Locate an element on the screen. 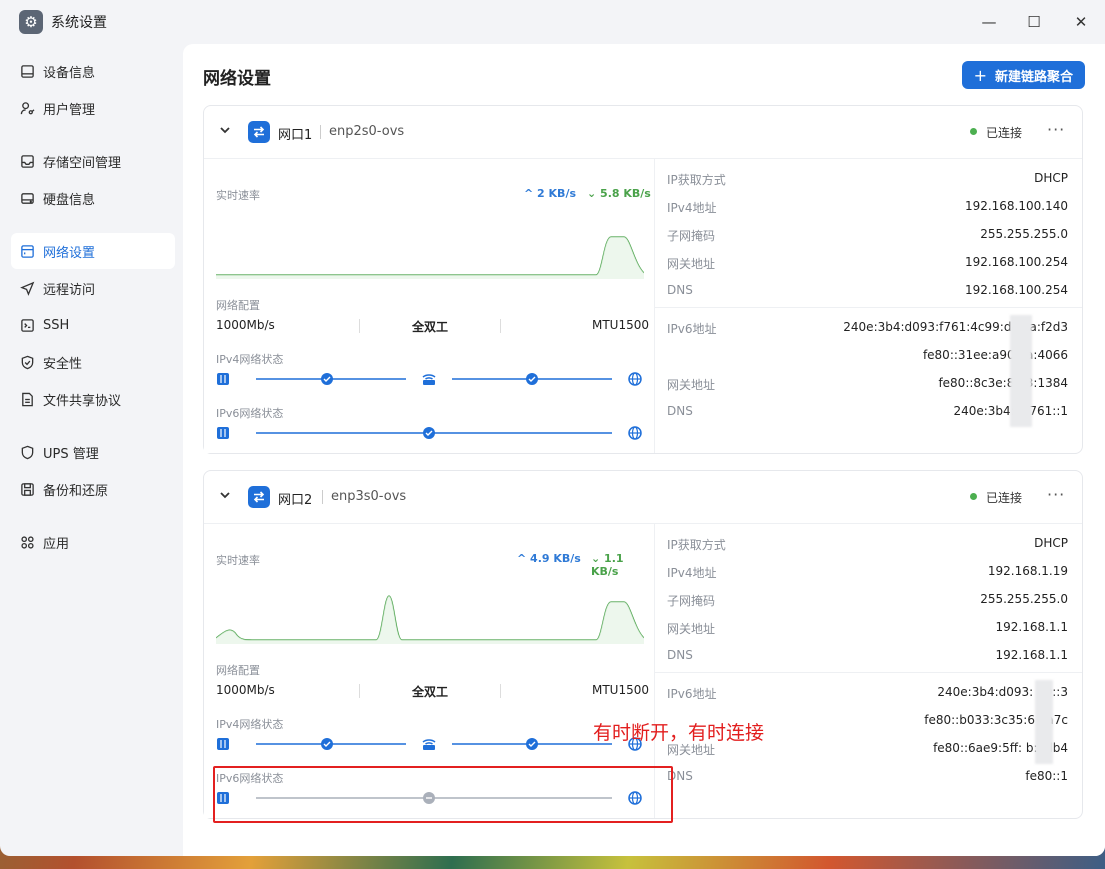 The image size is (1105, 869). info-value: 240e:3b4:d093:f761:4c99:dc0 a:f2d3 is located at coordinates (955, 327).